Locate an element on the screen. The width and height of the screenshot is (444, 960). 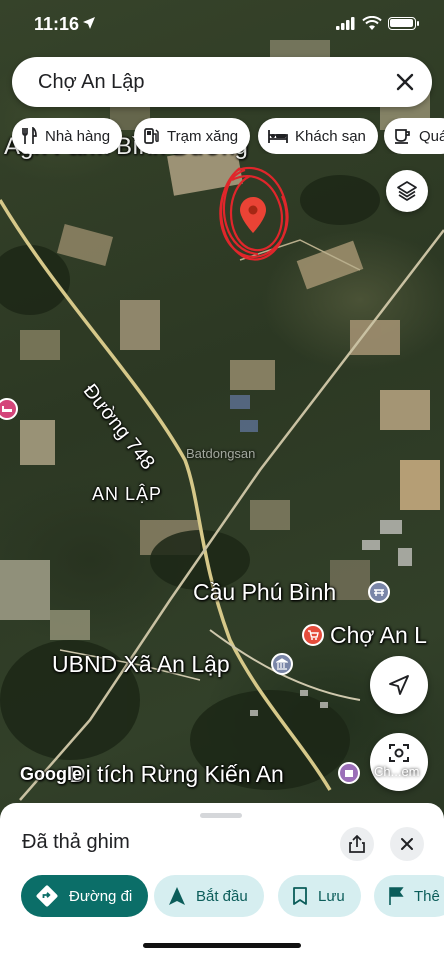
chip-label: Trạm xăng is located at coordinates (203, 136).